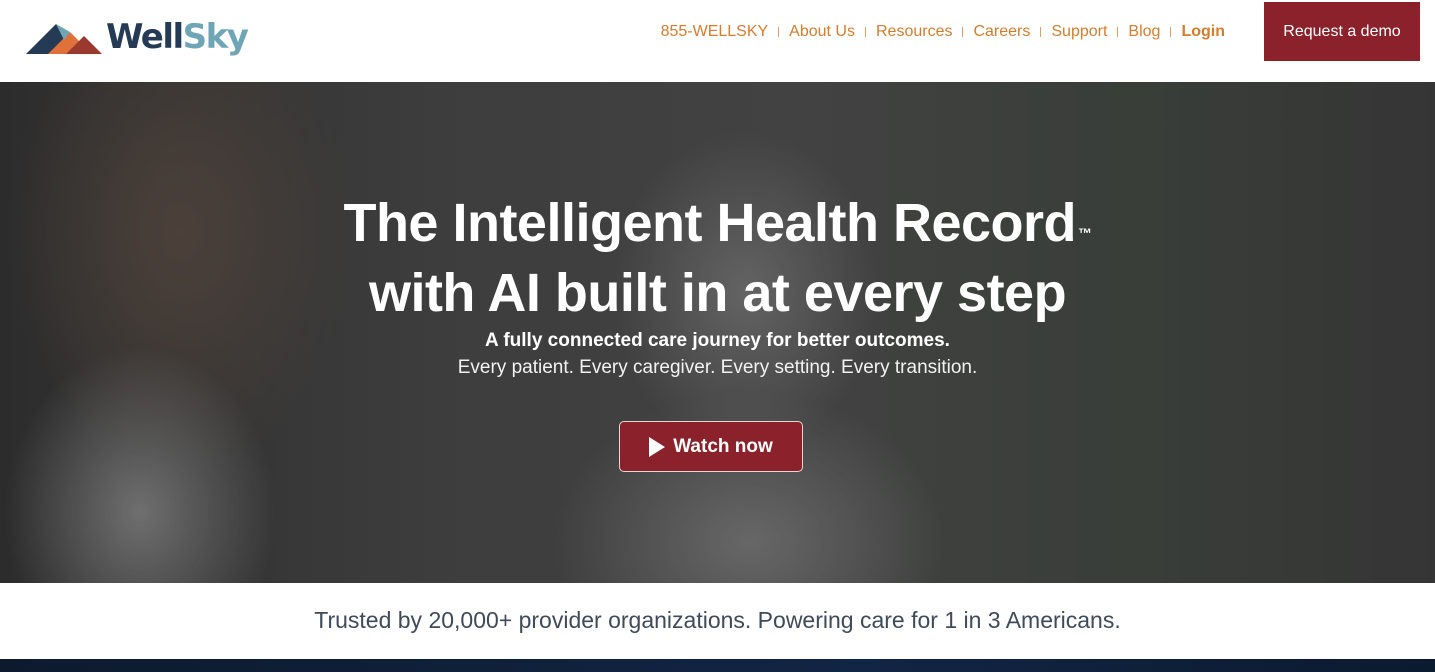 This screenshot has height=672, width=1435. I want to click on nav-resources: Resources, so click(914, 32).